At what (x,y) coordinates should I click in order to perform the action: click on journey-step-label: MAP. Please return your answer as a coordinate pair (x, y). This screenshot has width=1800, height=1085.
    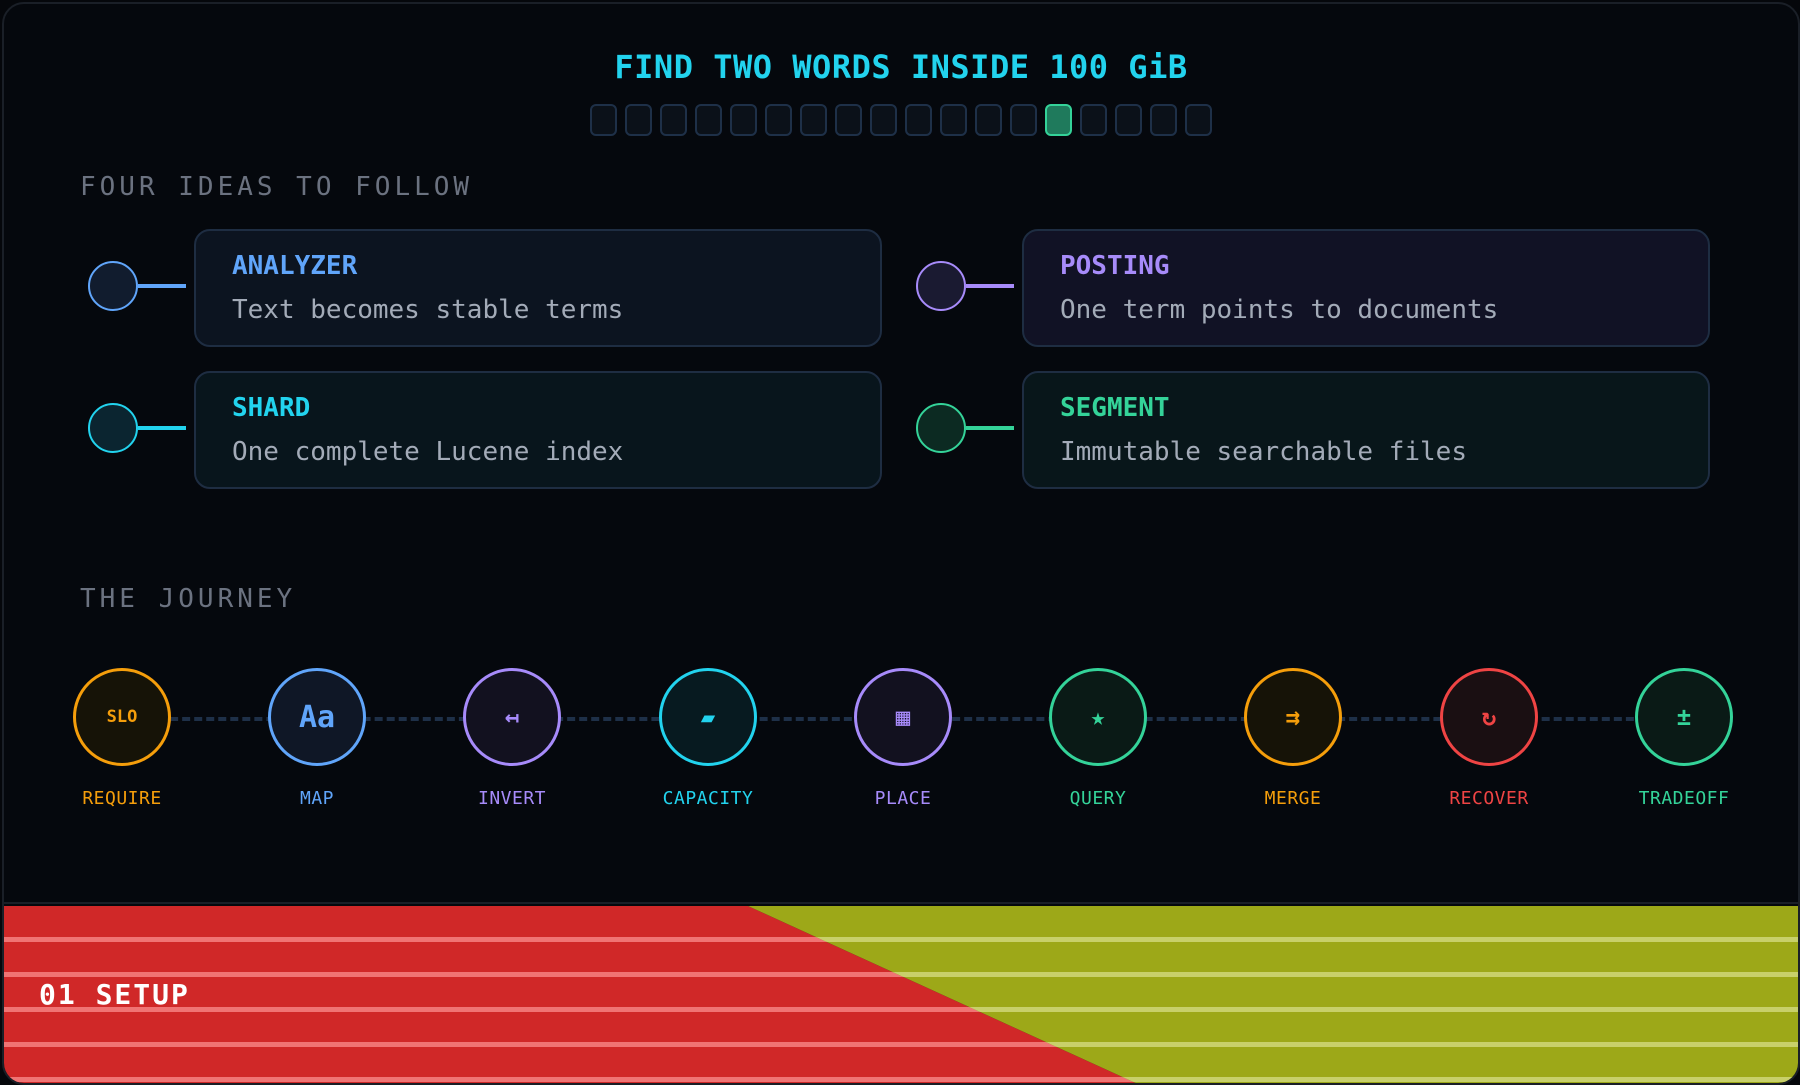
    Looking at the image, I should click on (316, 798).